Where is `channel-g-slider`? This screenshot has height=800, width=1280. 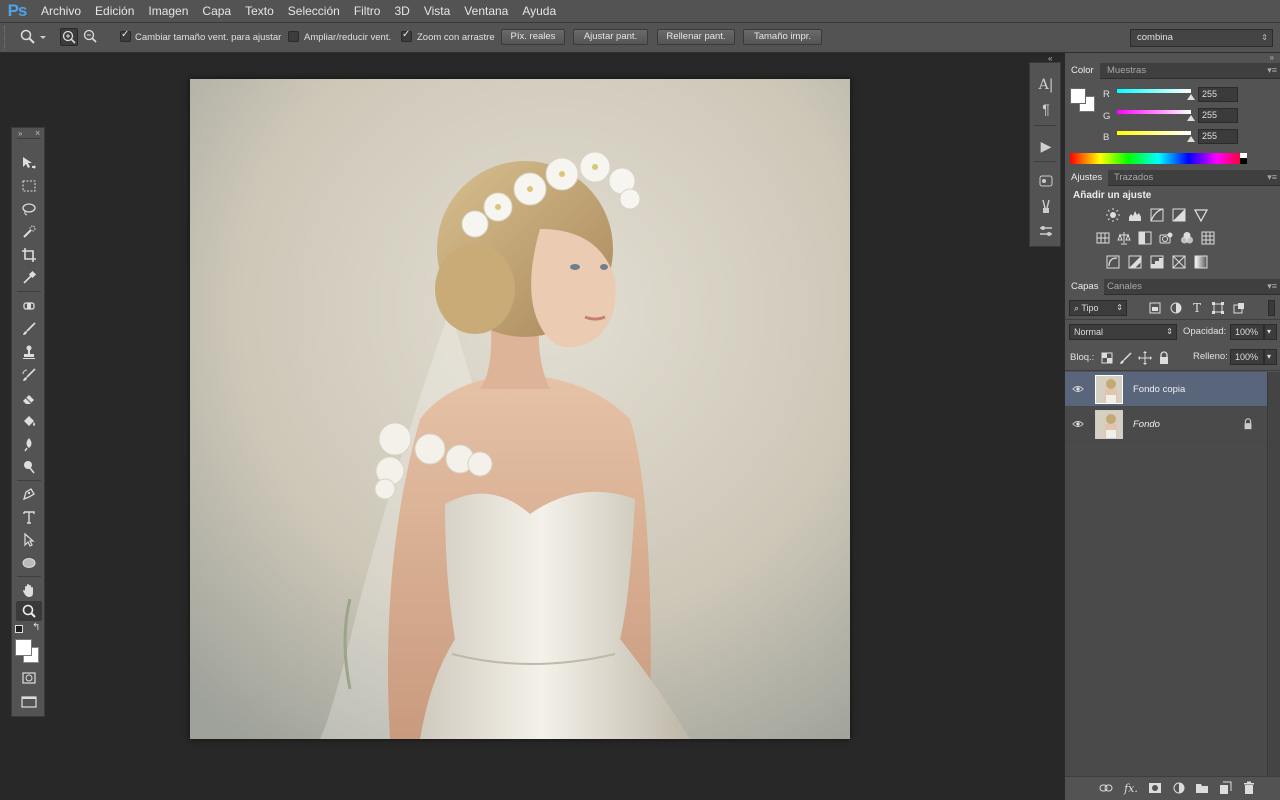 channel-g-slider is located at coordinates (1154, 112).